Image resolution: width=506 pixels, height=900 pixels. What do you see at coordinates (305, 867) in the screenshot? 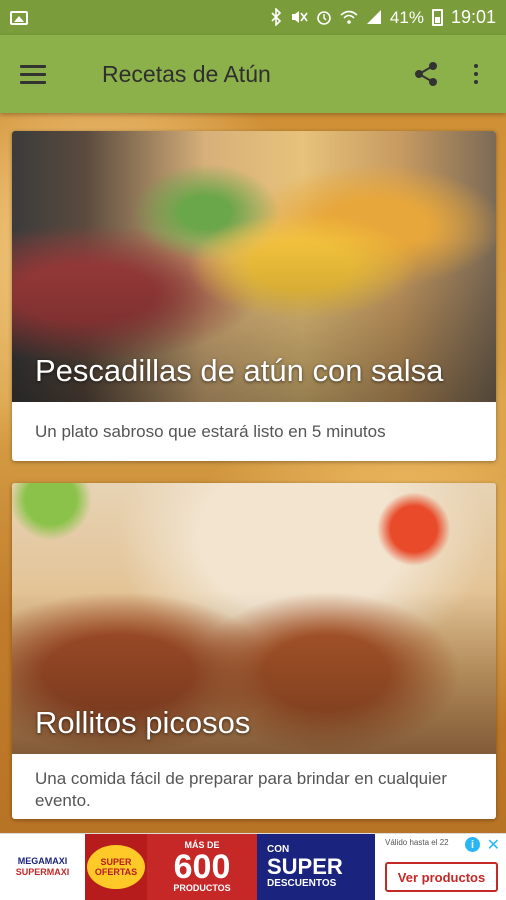
I see `ad-super-line2: SUPER` at bounding box center [305, 867].